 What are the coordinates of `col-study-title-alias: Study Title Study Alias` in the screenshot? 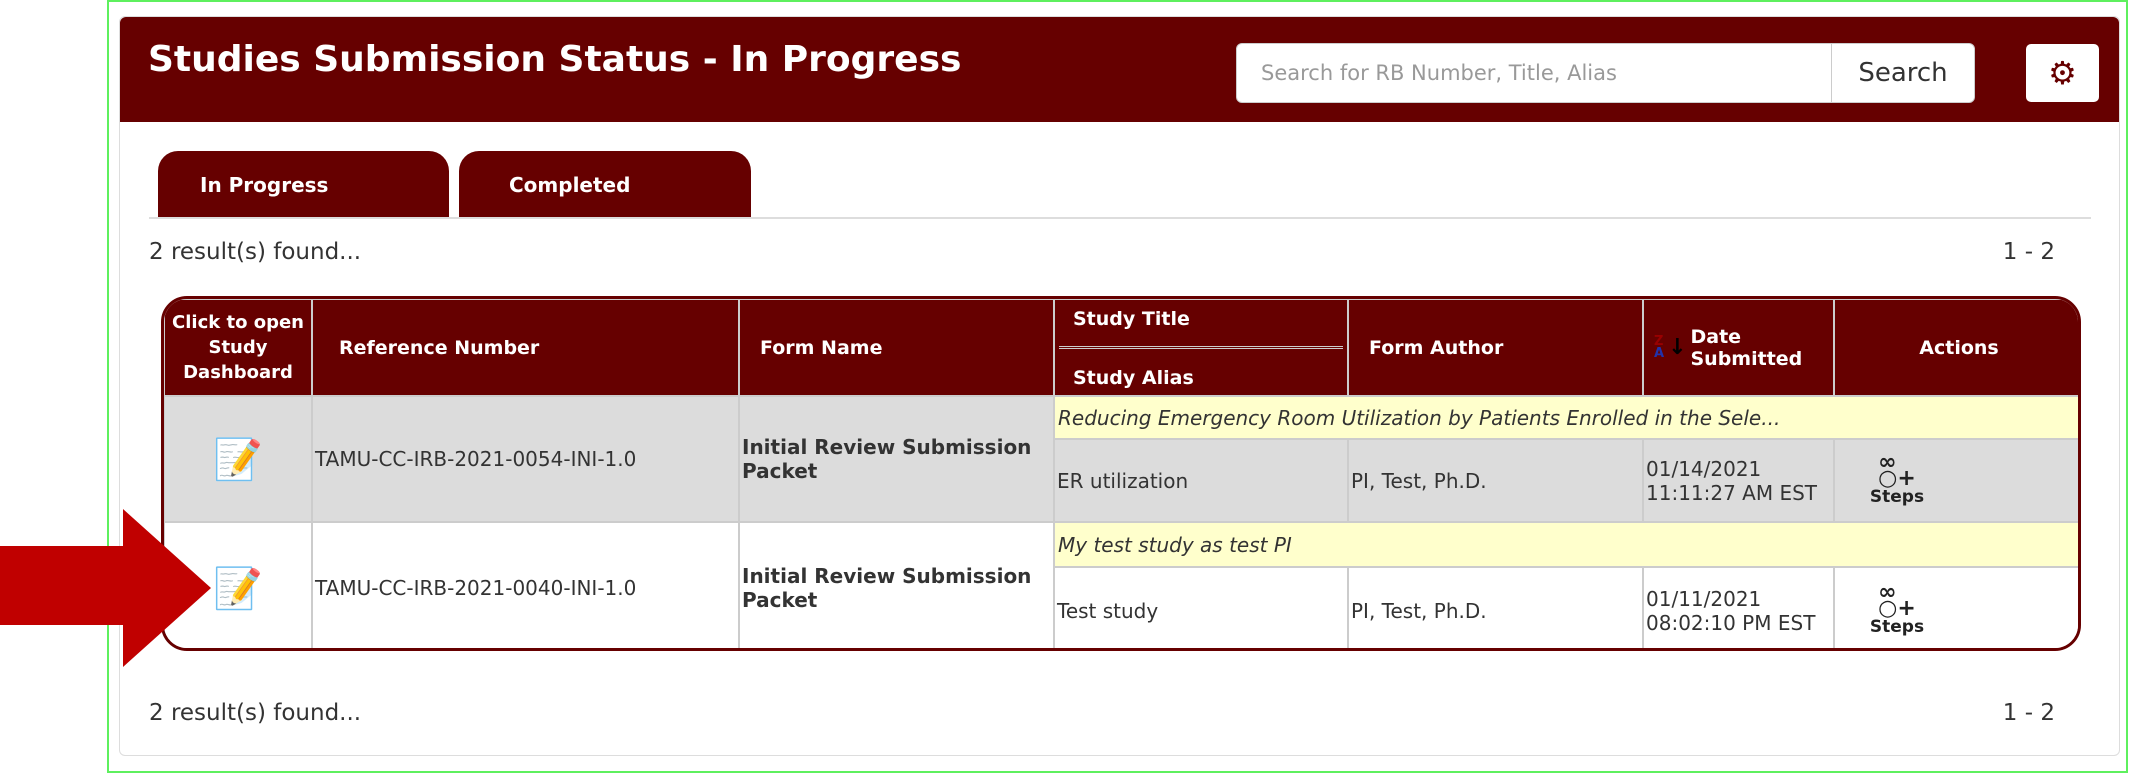 It's located at (1201, 347).